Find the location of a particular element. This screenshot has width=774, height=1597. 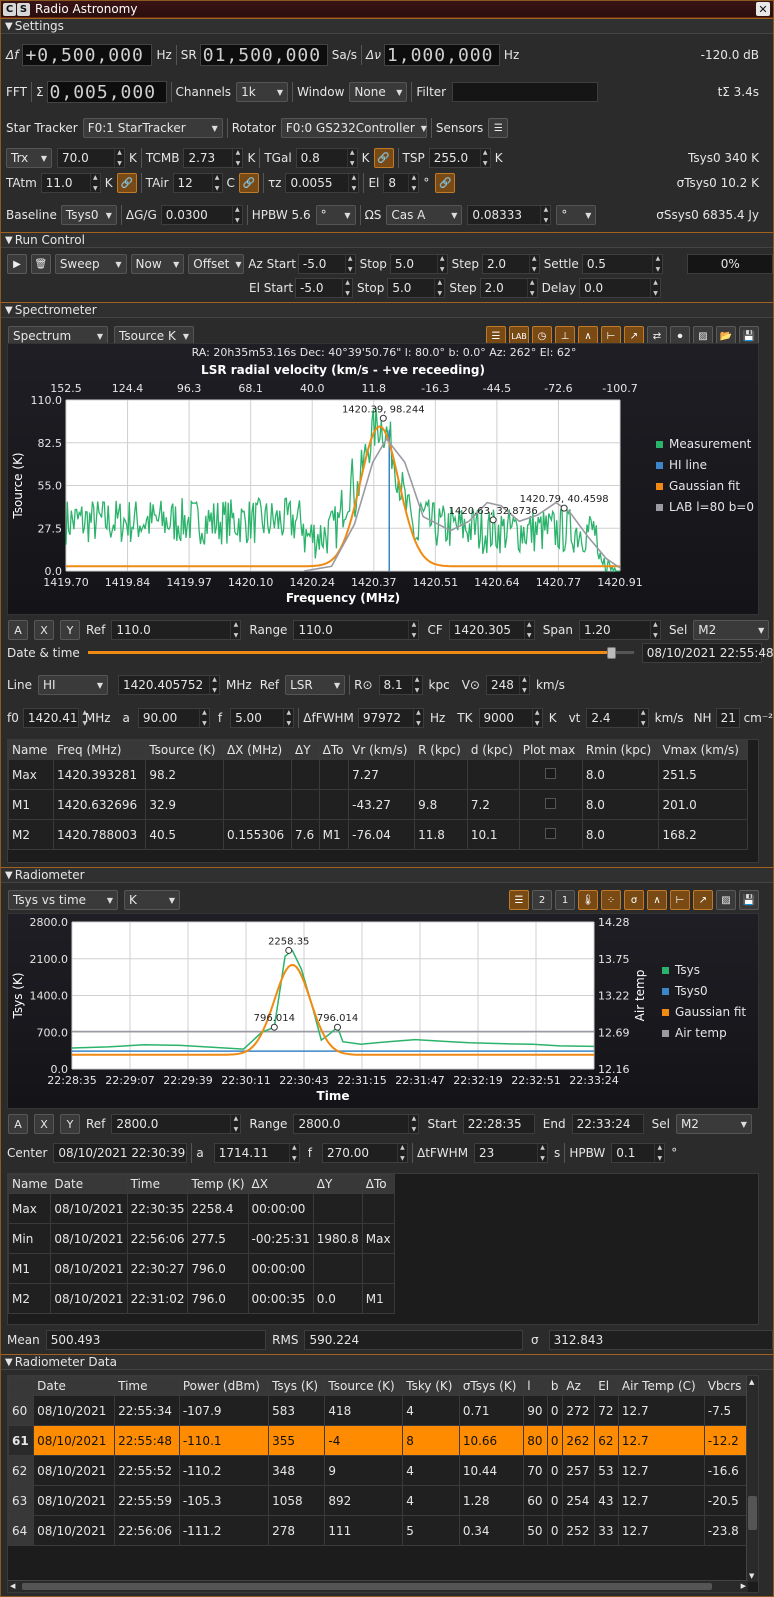

play-icon: ▶ is located at coordinates (17, 264).